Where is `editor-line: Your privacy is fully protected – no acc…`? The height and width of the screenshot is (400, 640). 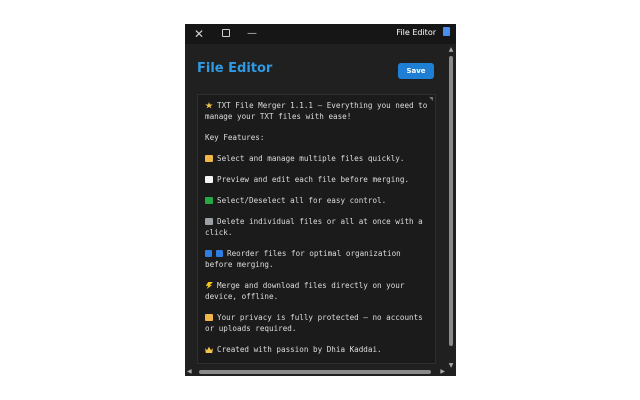
editor-line: Your privacy is fully protected – no acc… is located at coordinates (316, 323).